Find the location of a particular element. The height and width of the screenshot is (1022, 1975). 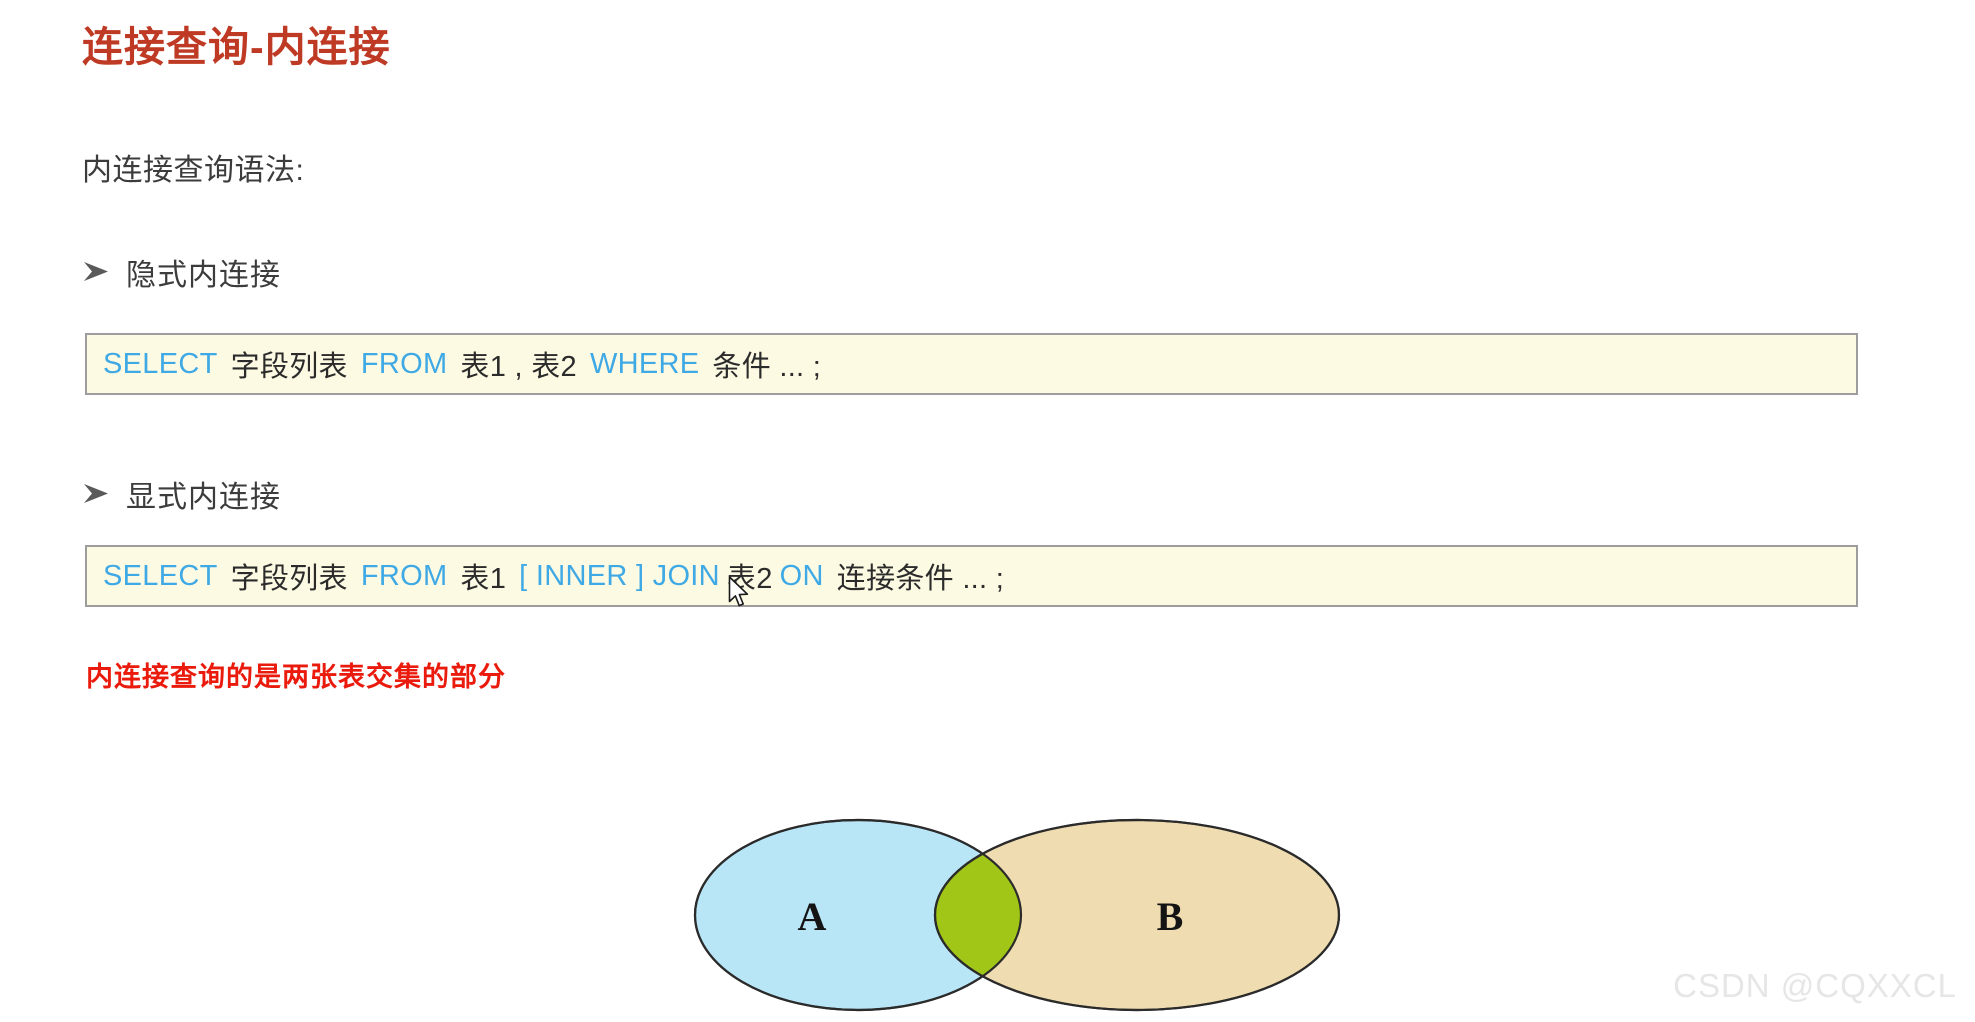

watermark: CSDN @CQXXCL is located at coordinates (1815, 985).